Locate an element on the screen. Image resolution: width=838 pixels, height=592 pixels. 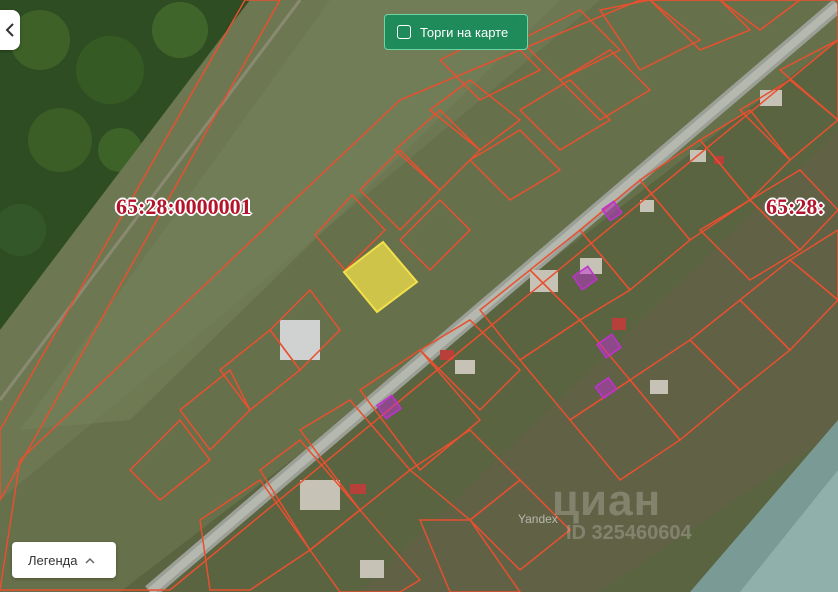
yandex-watermark: Yandex is located at coordinates (538, 519).